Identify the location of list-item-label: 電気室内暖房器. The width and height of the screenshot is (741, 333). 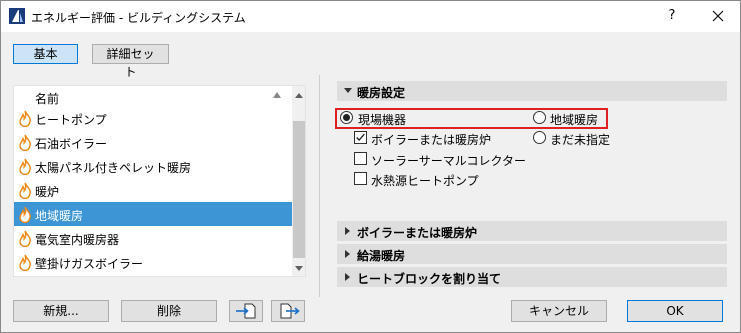
(77, 240).